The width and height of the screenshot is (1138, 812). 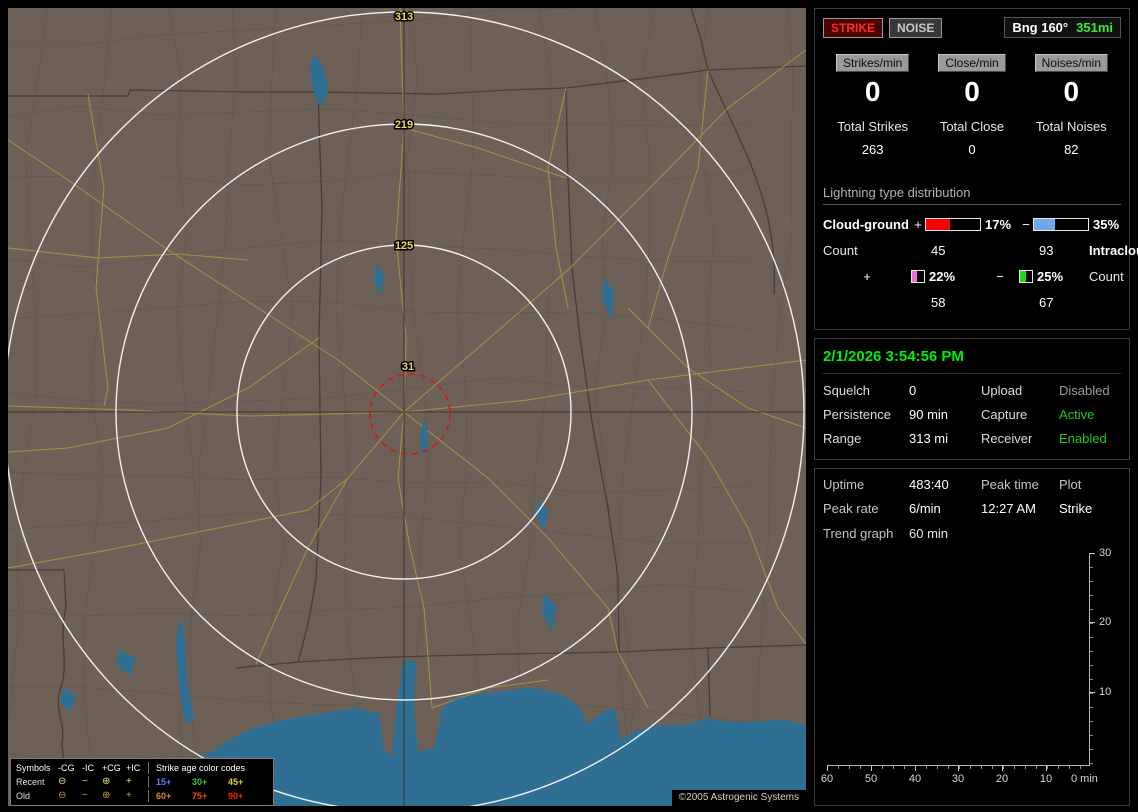 What do you see at coordinates (840, 250) in the screenshot?
I see `cg-count-label: Count` at bounding box center [840, 250].